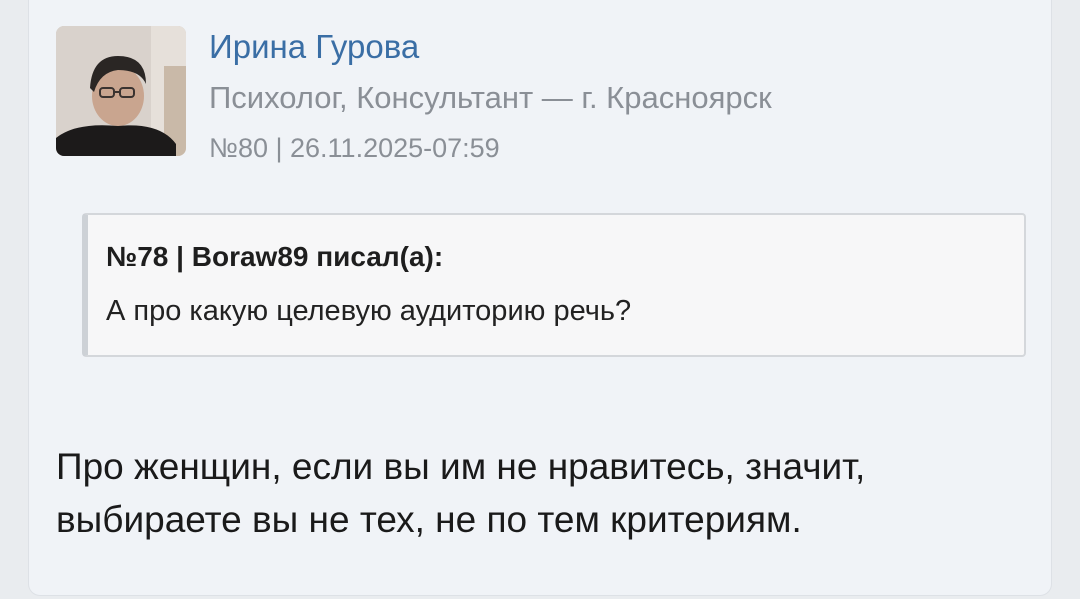 Image resolution: width=1080 pixels, height=599 pixels. Describe the element at coordinates (369, 311) in the screenshot. I see `quote-text: А про какую целевую аудиторию речь?` at that location.